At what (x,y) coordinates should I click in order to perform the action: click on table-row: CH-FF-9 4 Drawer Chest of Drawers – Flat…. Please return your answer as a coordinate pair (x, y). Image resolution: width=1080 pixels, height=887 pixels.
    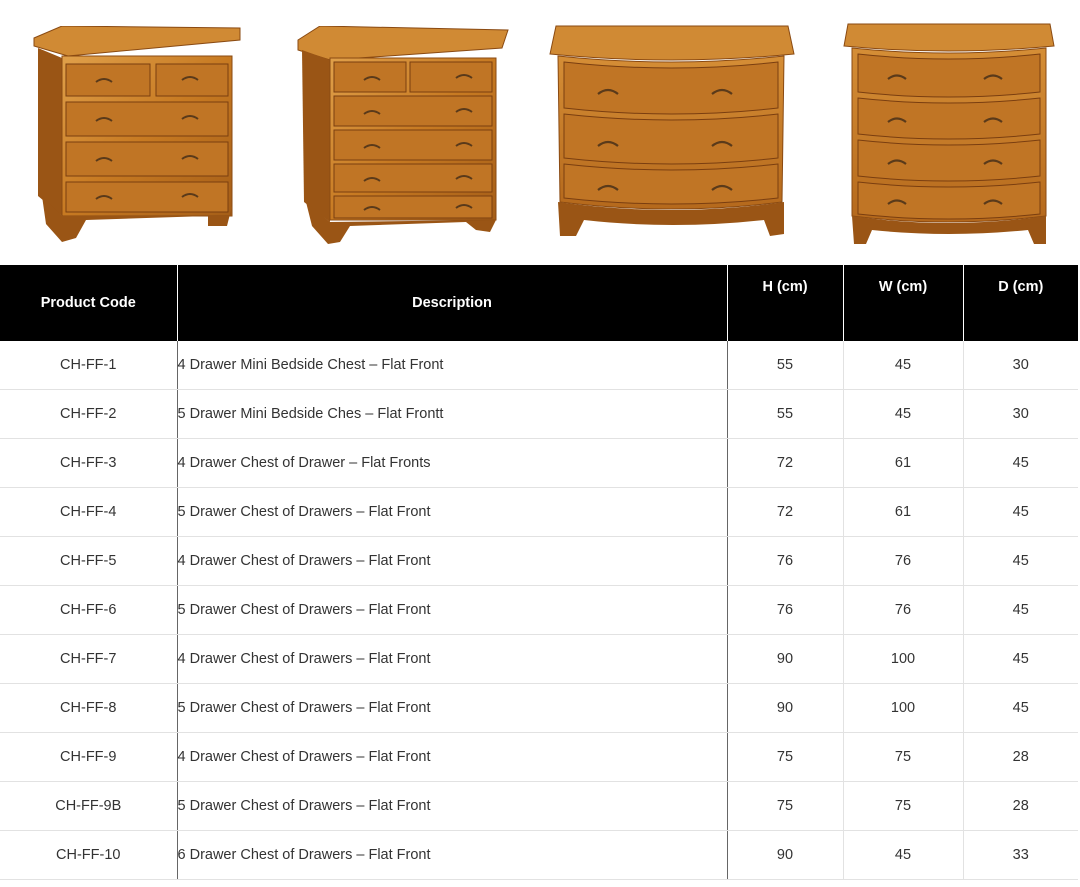
    Looking at the image, I should click on (539, 757).